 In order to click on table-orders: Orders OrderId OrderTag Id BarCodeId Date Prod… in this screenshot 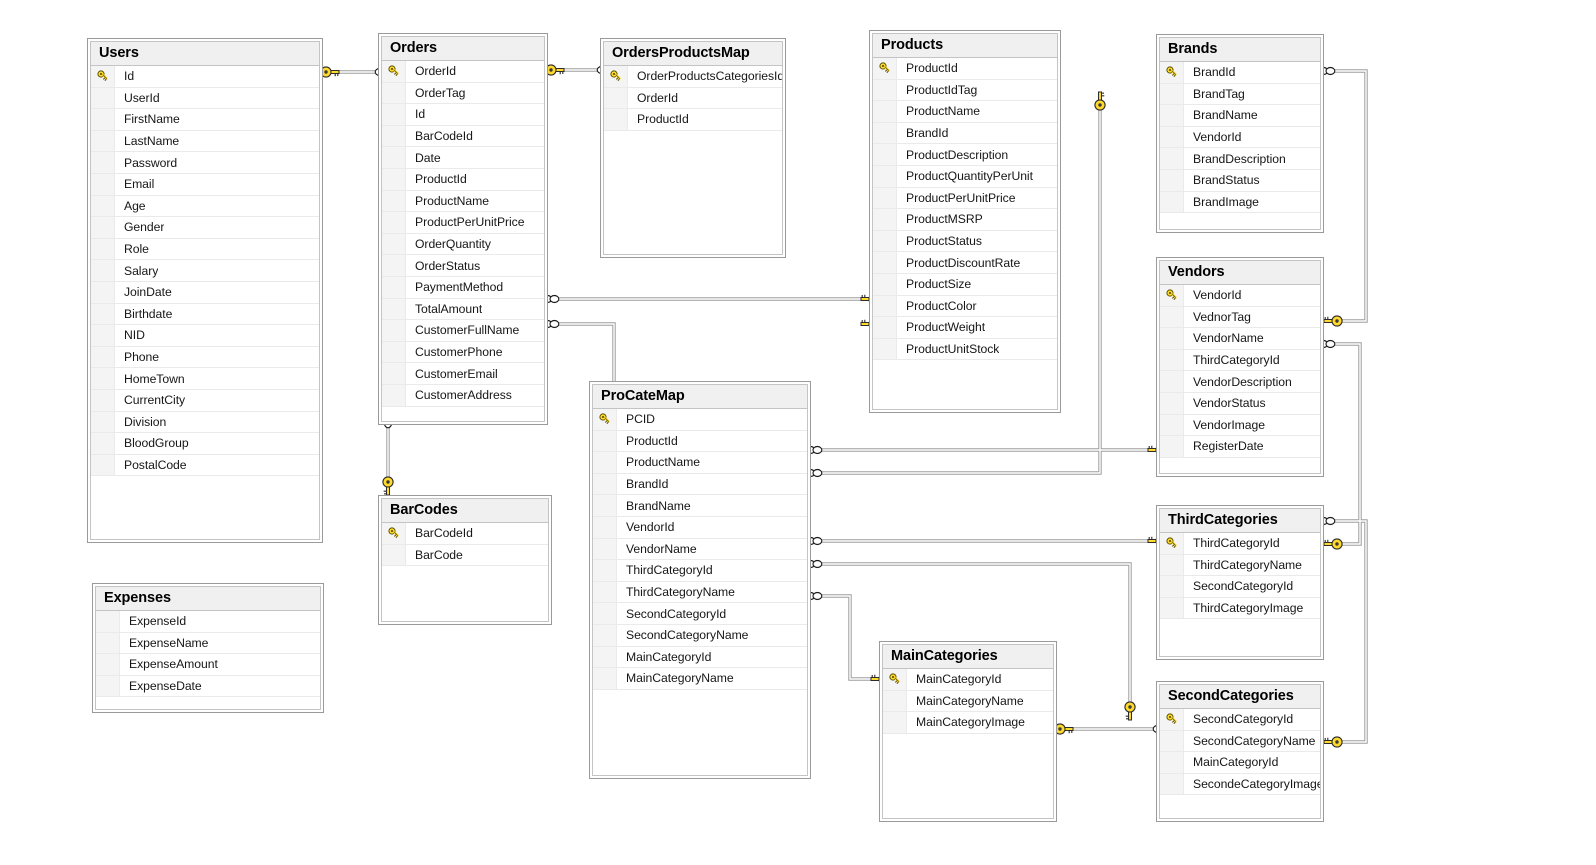, I will do `click(463, 229)`.